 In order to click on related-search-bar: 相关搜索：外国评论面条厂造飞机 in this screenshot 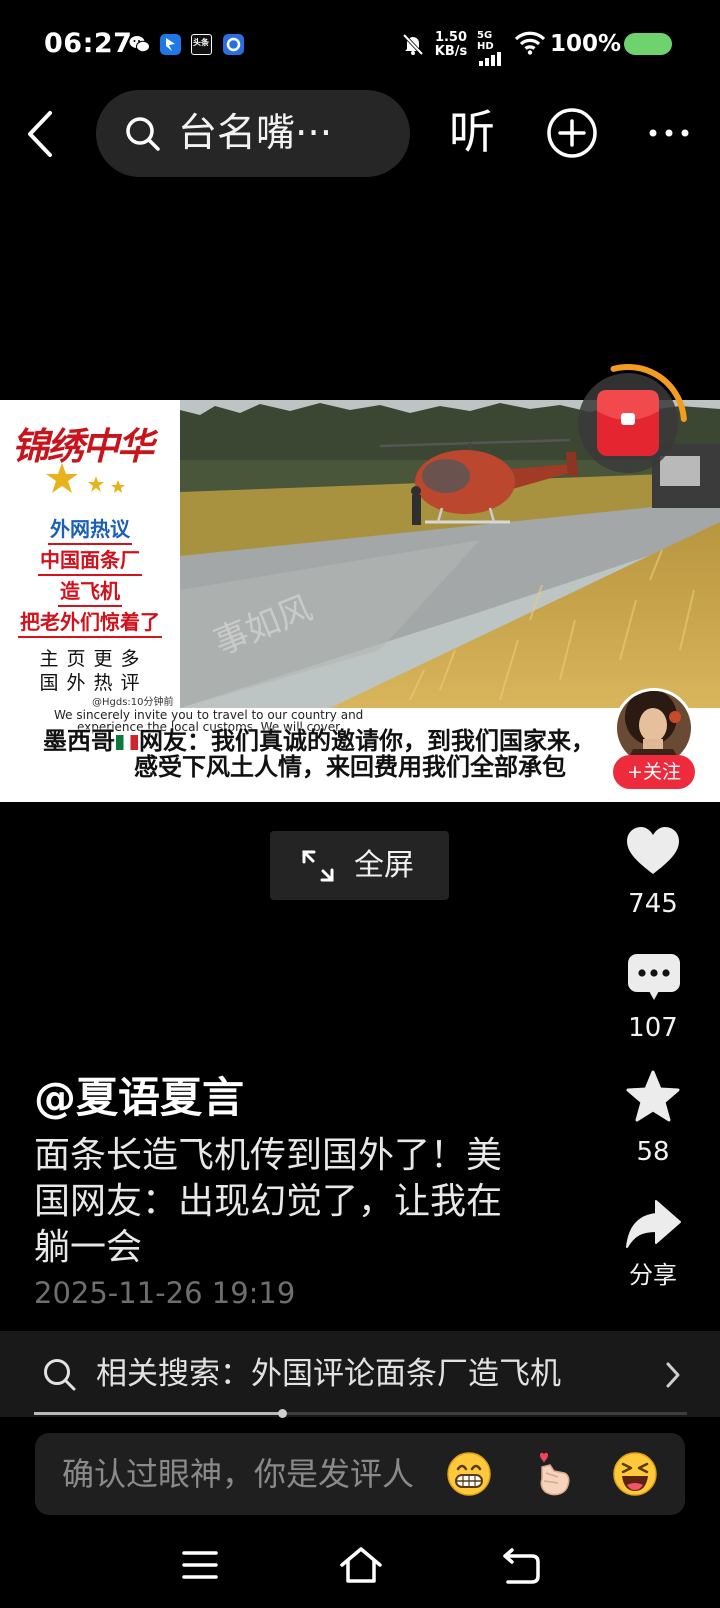, I will do `click(360, 1374)`.